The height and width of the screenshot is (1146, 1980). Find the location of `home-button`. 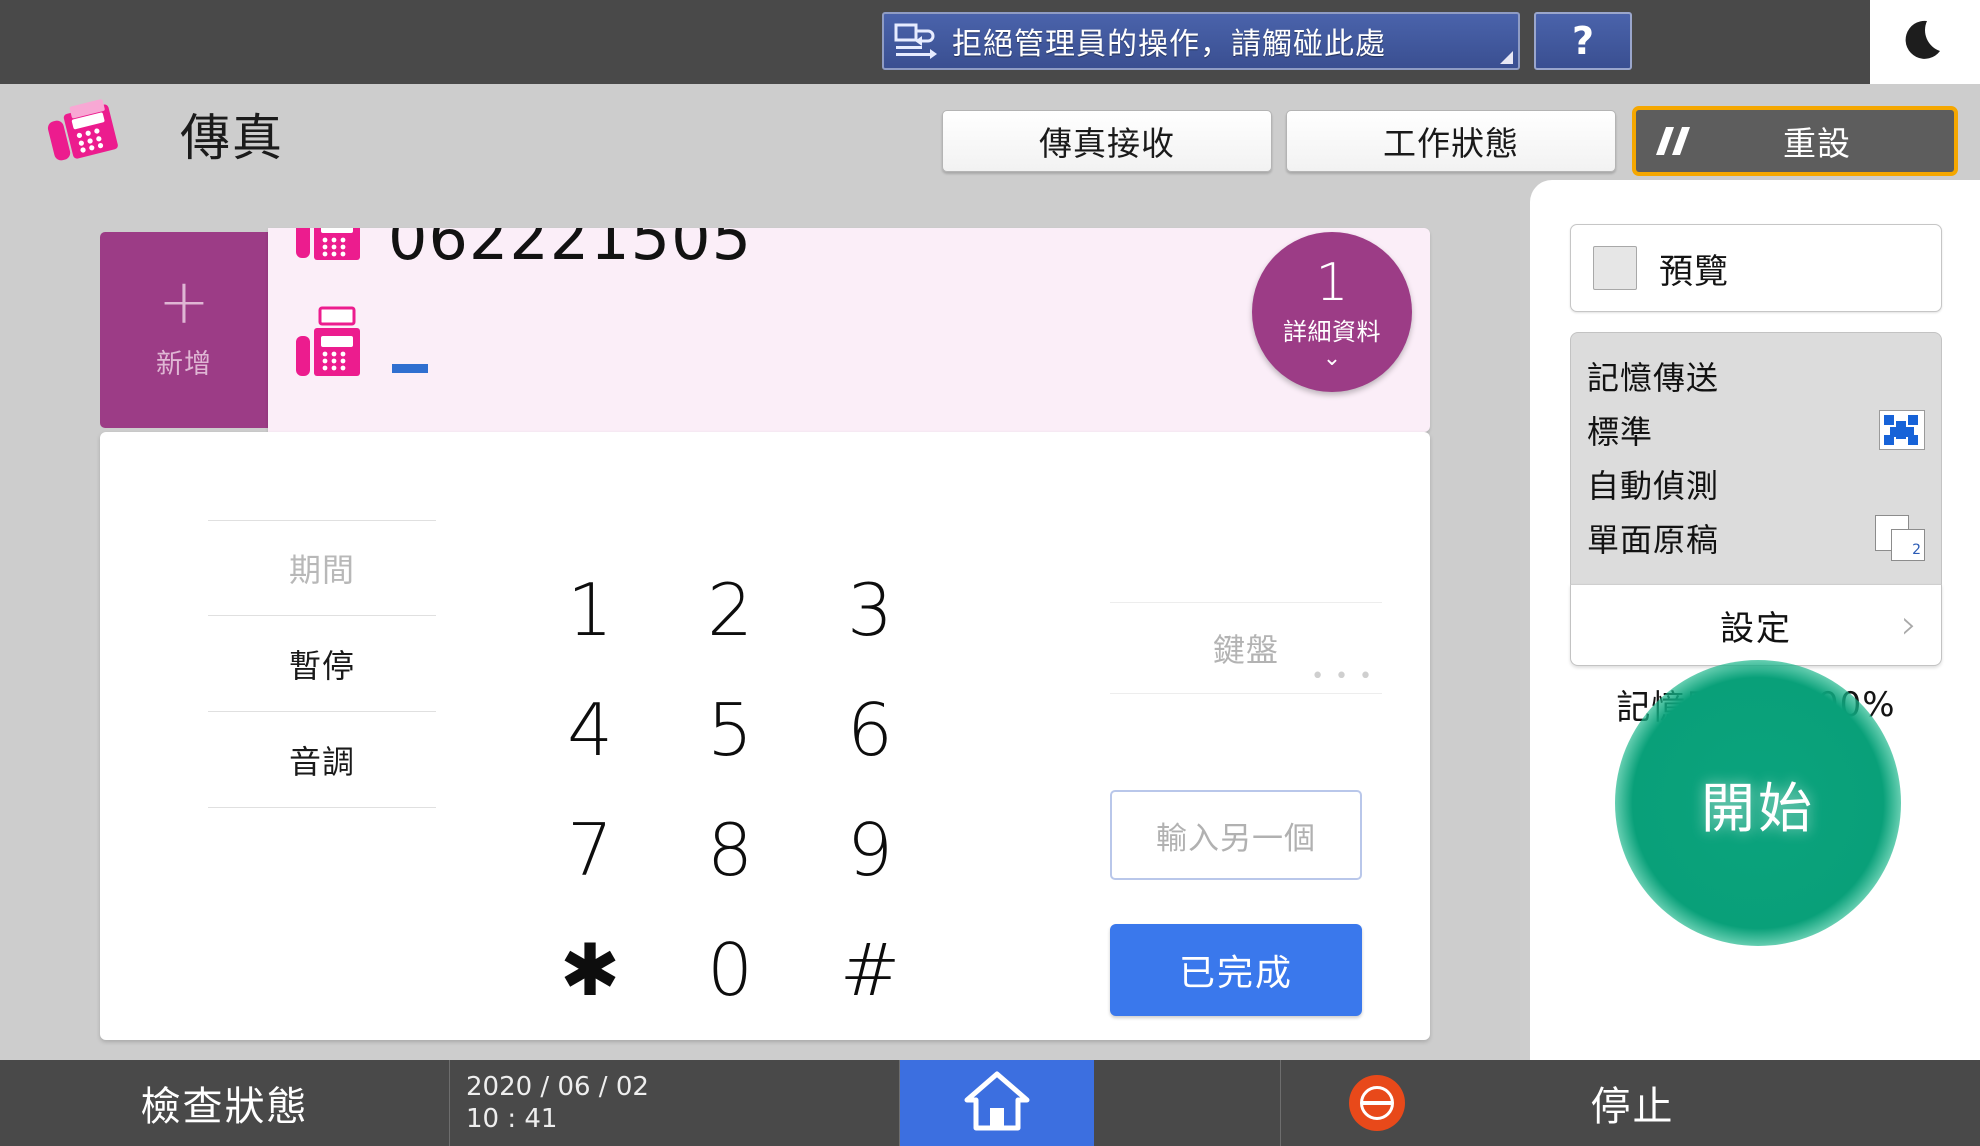

home-button is located at coordinates (997, 1103).